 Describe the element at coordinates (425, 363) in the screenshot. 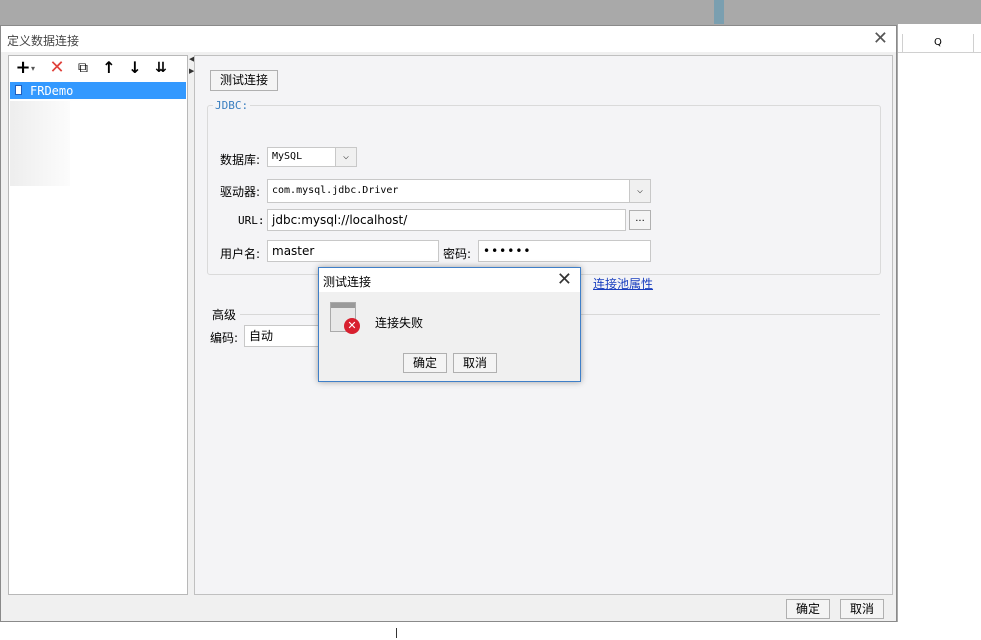

I see `message-ok-button: 确定` at that location.